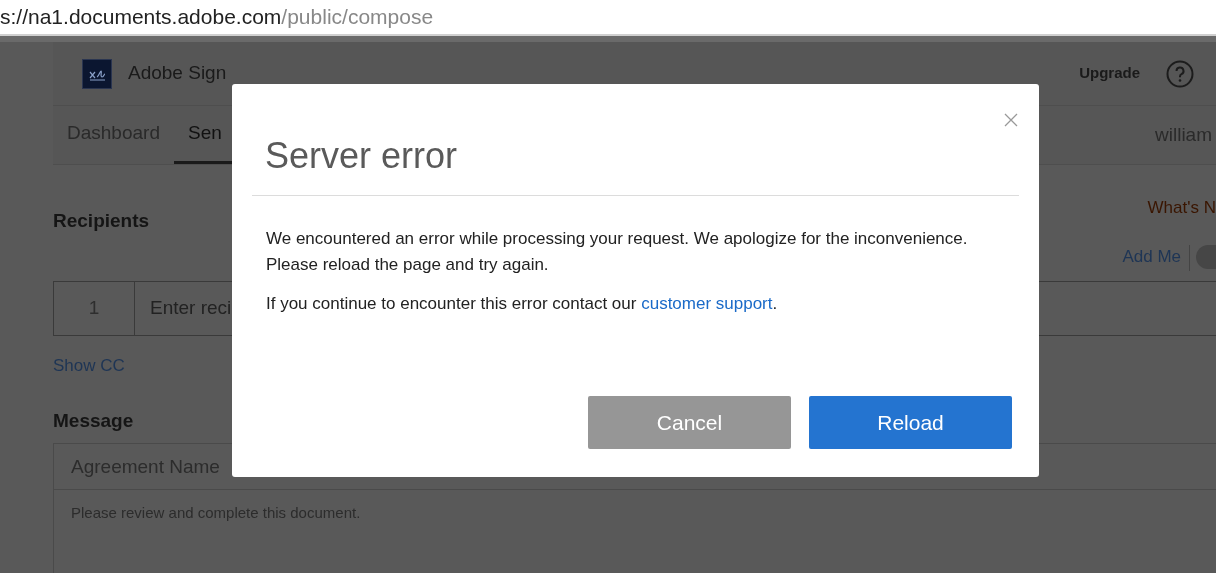  Describe the element at coordinates (407, 265) in the screenshot. I see `error-message: Please reload the page and try again.` at that location.